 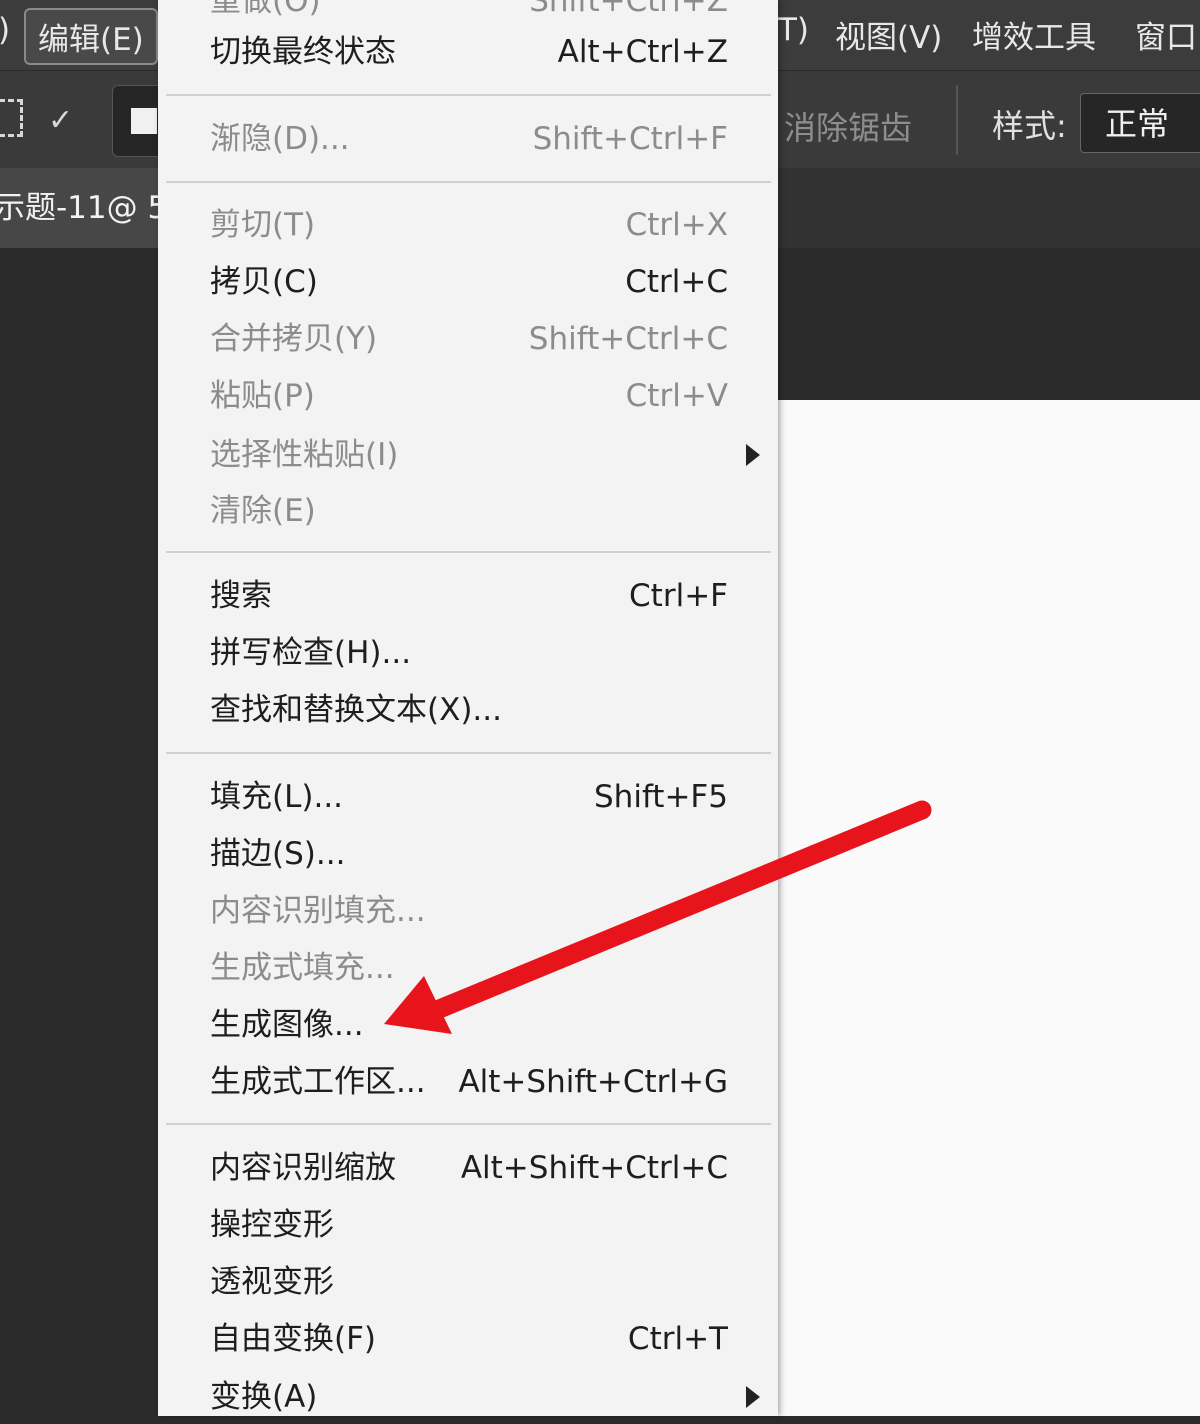 I want to click on menu-item-cut: 剪切(T) Ctrl+X, so click(x=468, y=225).